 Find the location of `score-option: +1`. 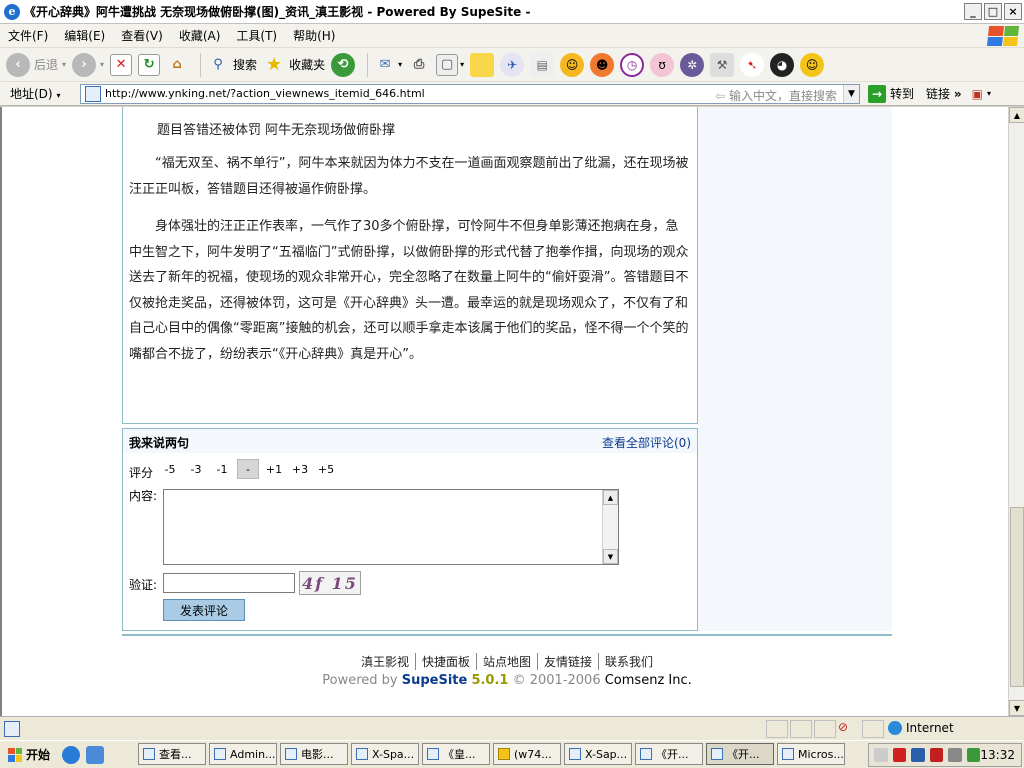

score-option: +1 is located at coordinates (274, 469).